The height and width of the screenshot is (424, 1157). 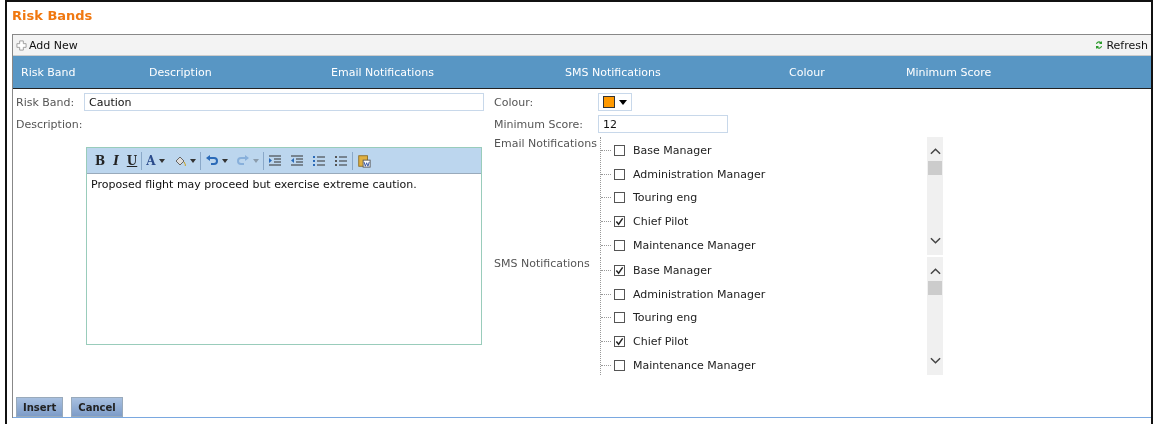 I want to click on clipboard-icon, so click(x=363, y=160).